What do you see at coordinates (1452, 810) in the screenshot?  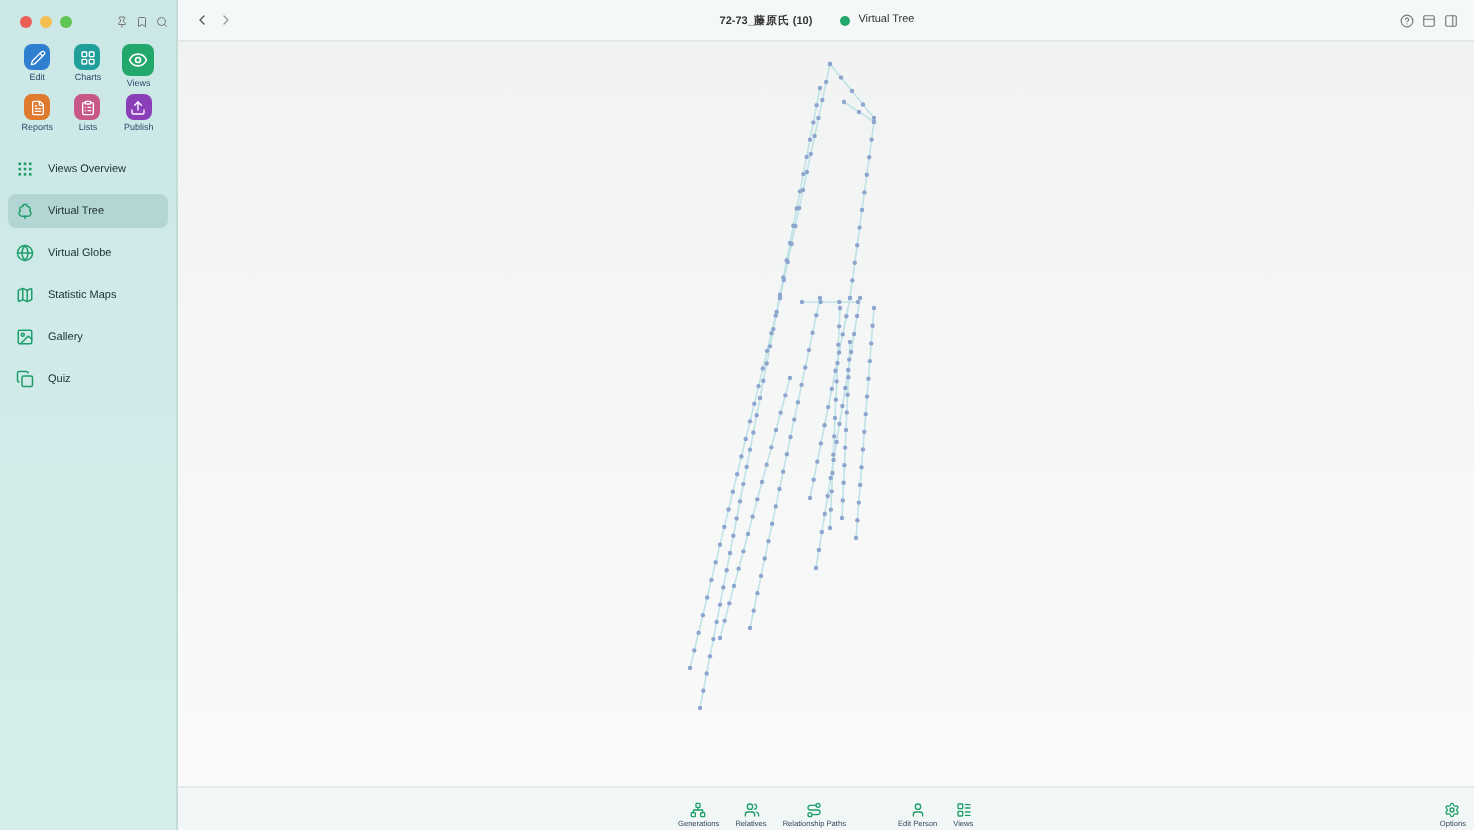 I see `options-icon` at bounding box center [1452, 810].